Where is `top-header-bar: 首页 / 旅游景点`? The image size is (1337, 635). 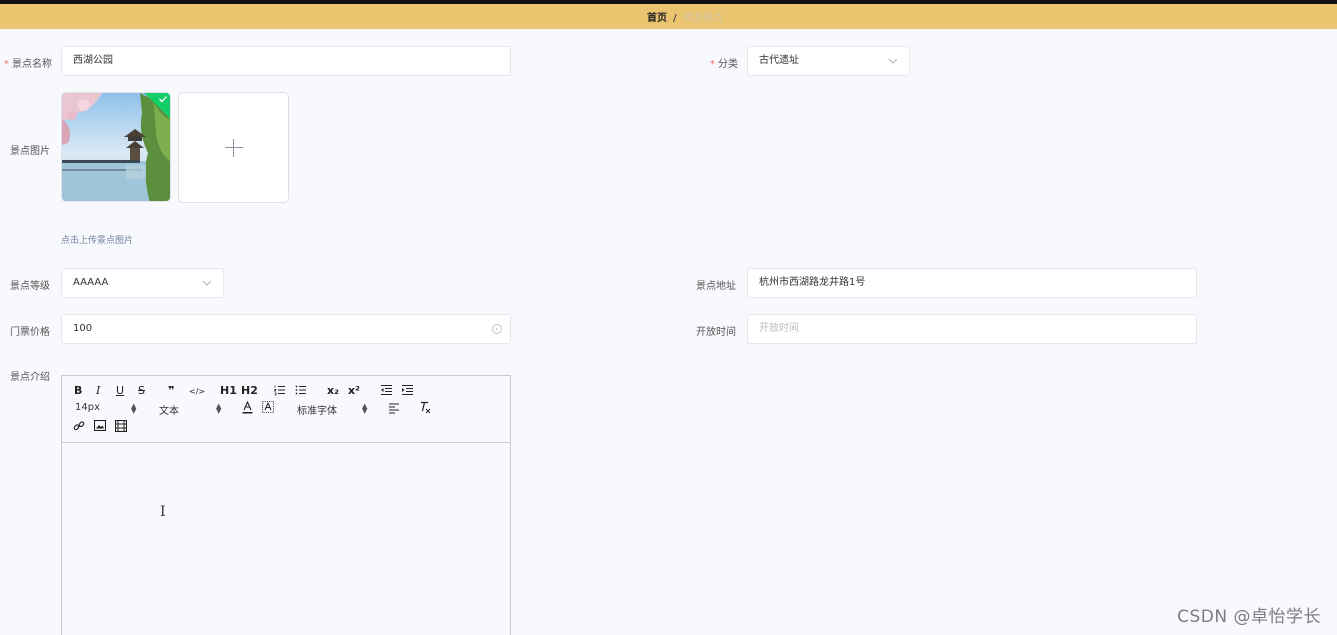 top-header-bar: 首页 / 旅游景点 is located at coordinates (668, 14).